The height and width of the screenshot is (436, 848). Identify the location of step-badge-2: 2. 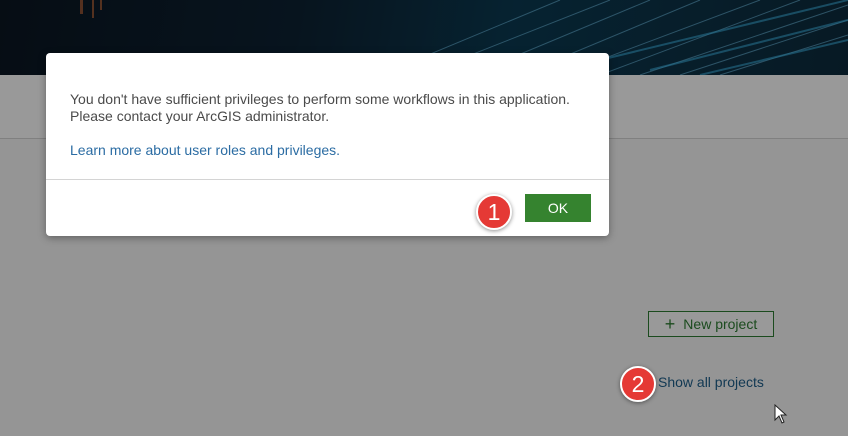
(638, 384).